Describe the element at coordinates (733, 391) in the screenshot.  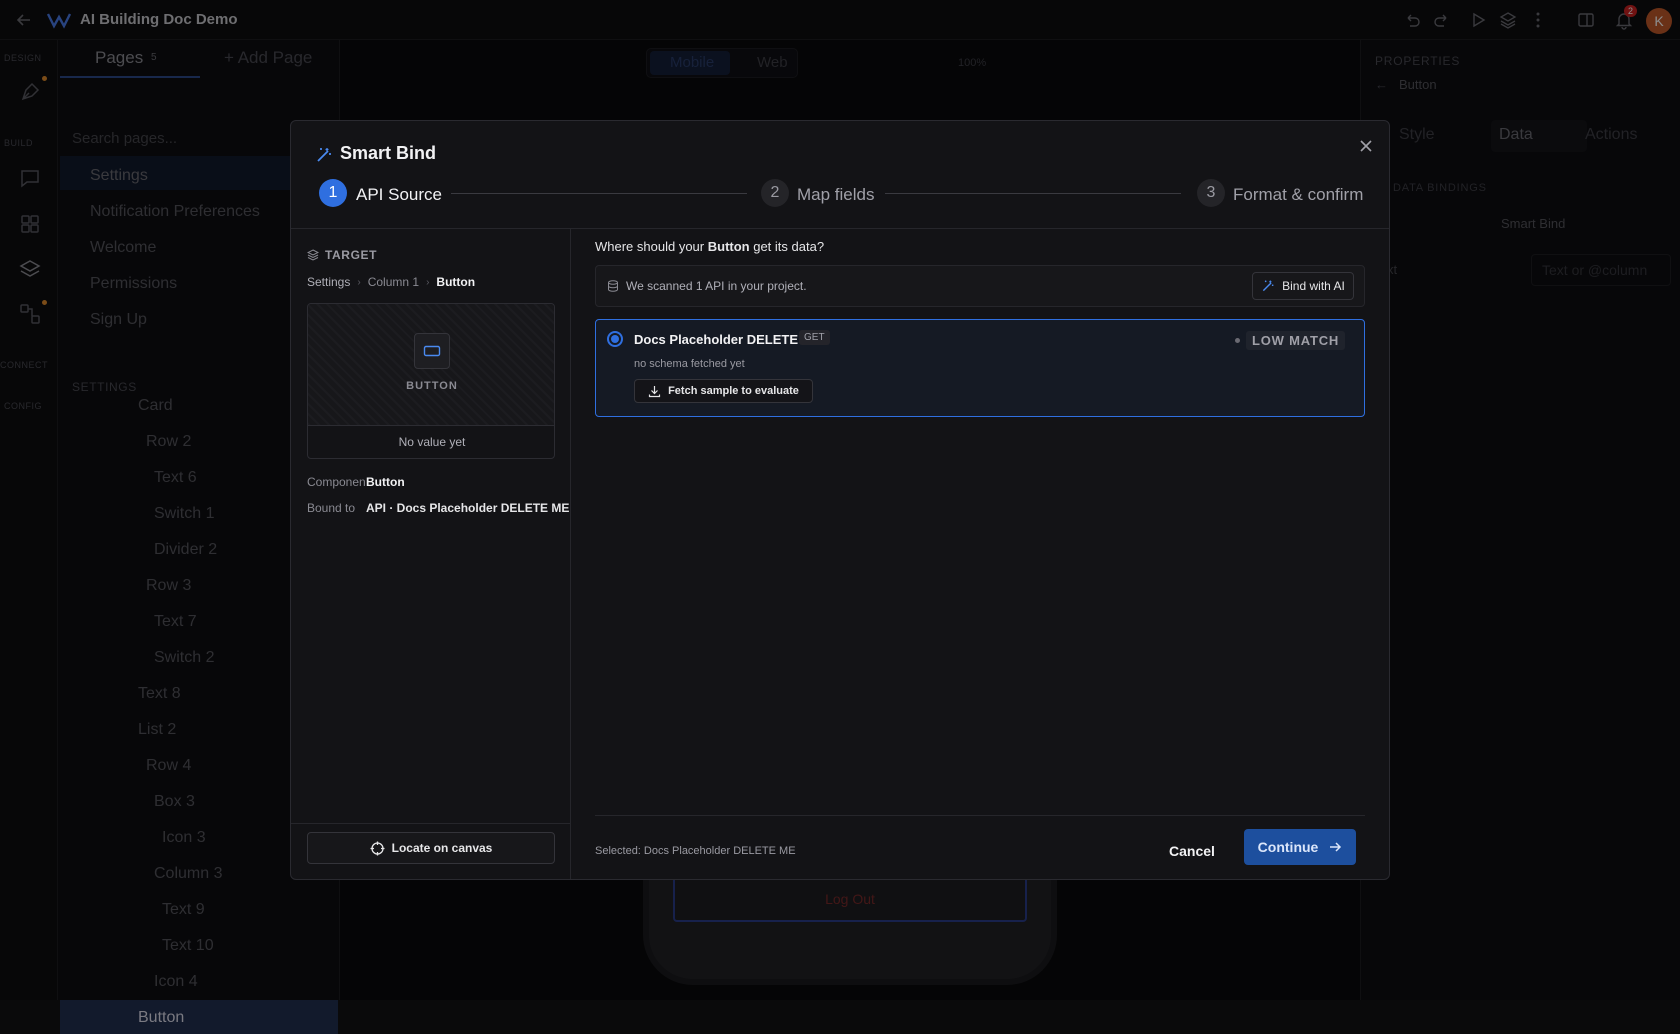
I see `fetch-sample-label: Fetch sample to evaluate` at that location.